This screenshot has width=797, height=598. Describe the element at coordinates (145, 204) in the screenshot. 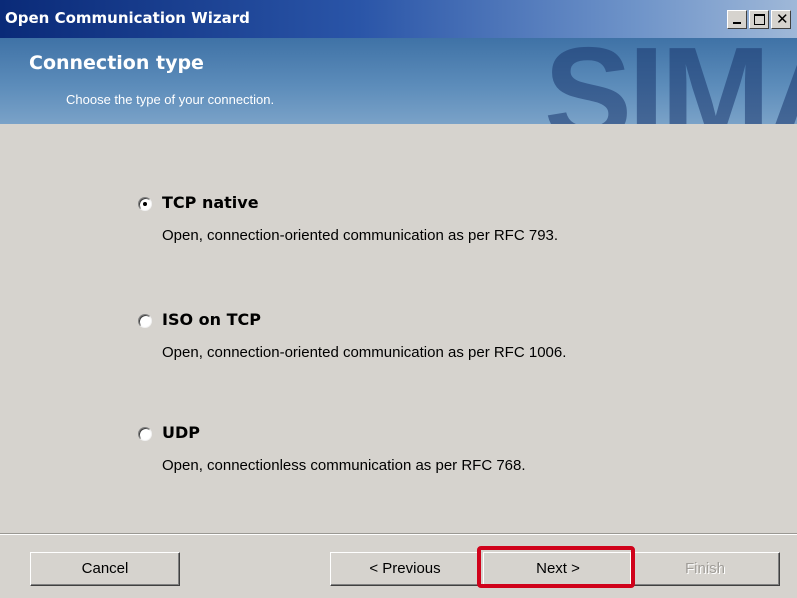

I see `radio-tcp-native` at that location.